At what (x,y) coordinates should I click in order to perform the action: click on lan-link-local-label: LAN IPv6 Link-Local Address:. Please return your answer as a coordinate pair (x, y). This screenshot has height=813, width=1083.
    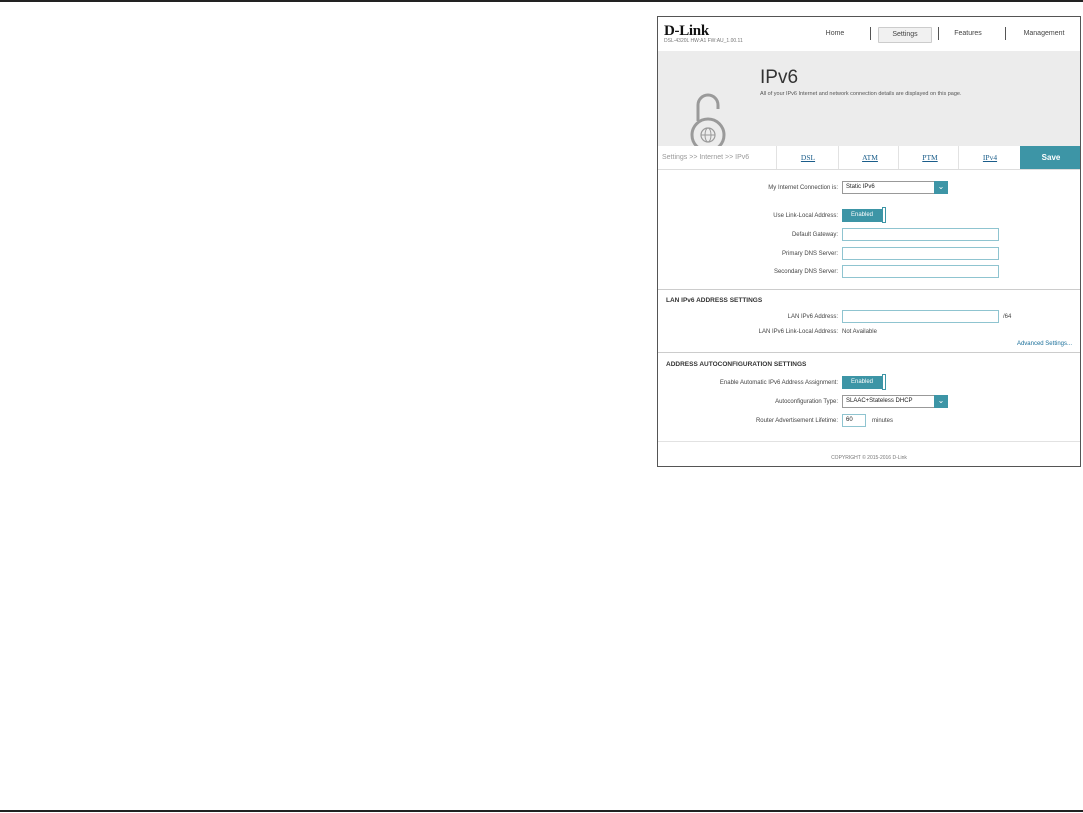
    Looking at the image, I should click on (798, 332).